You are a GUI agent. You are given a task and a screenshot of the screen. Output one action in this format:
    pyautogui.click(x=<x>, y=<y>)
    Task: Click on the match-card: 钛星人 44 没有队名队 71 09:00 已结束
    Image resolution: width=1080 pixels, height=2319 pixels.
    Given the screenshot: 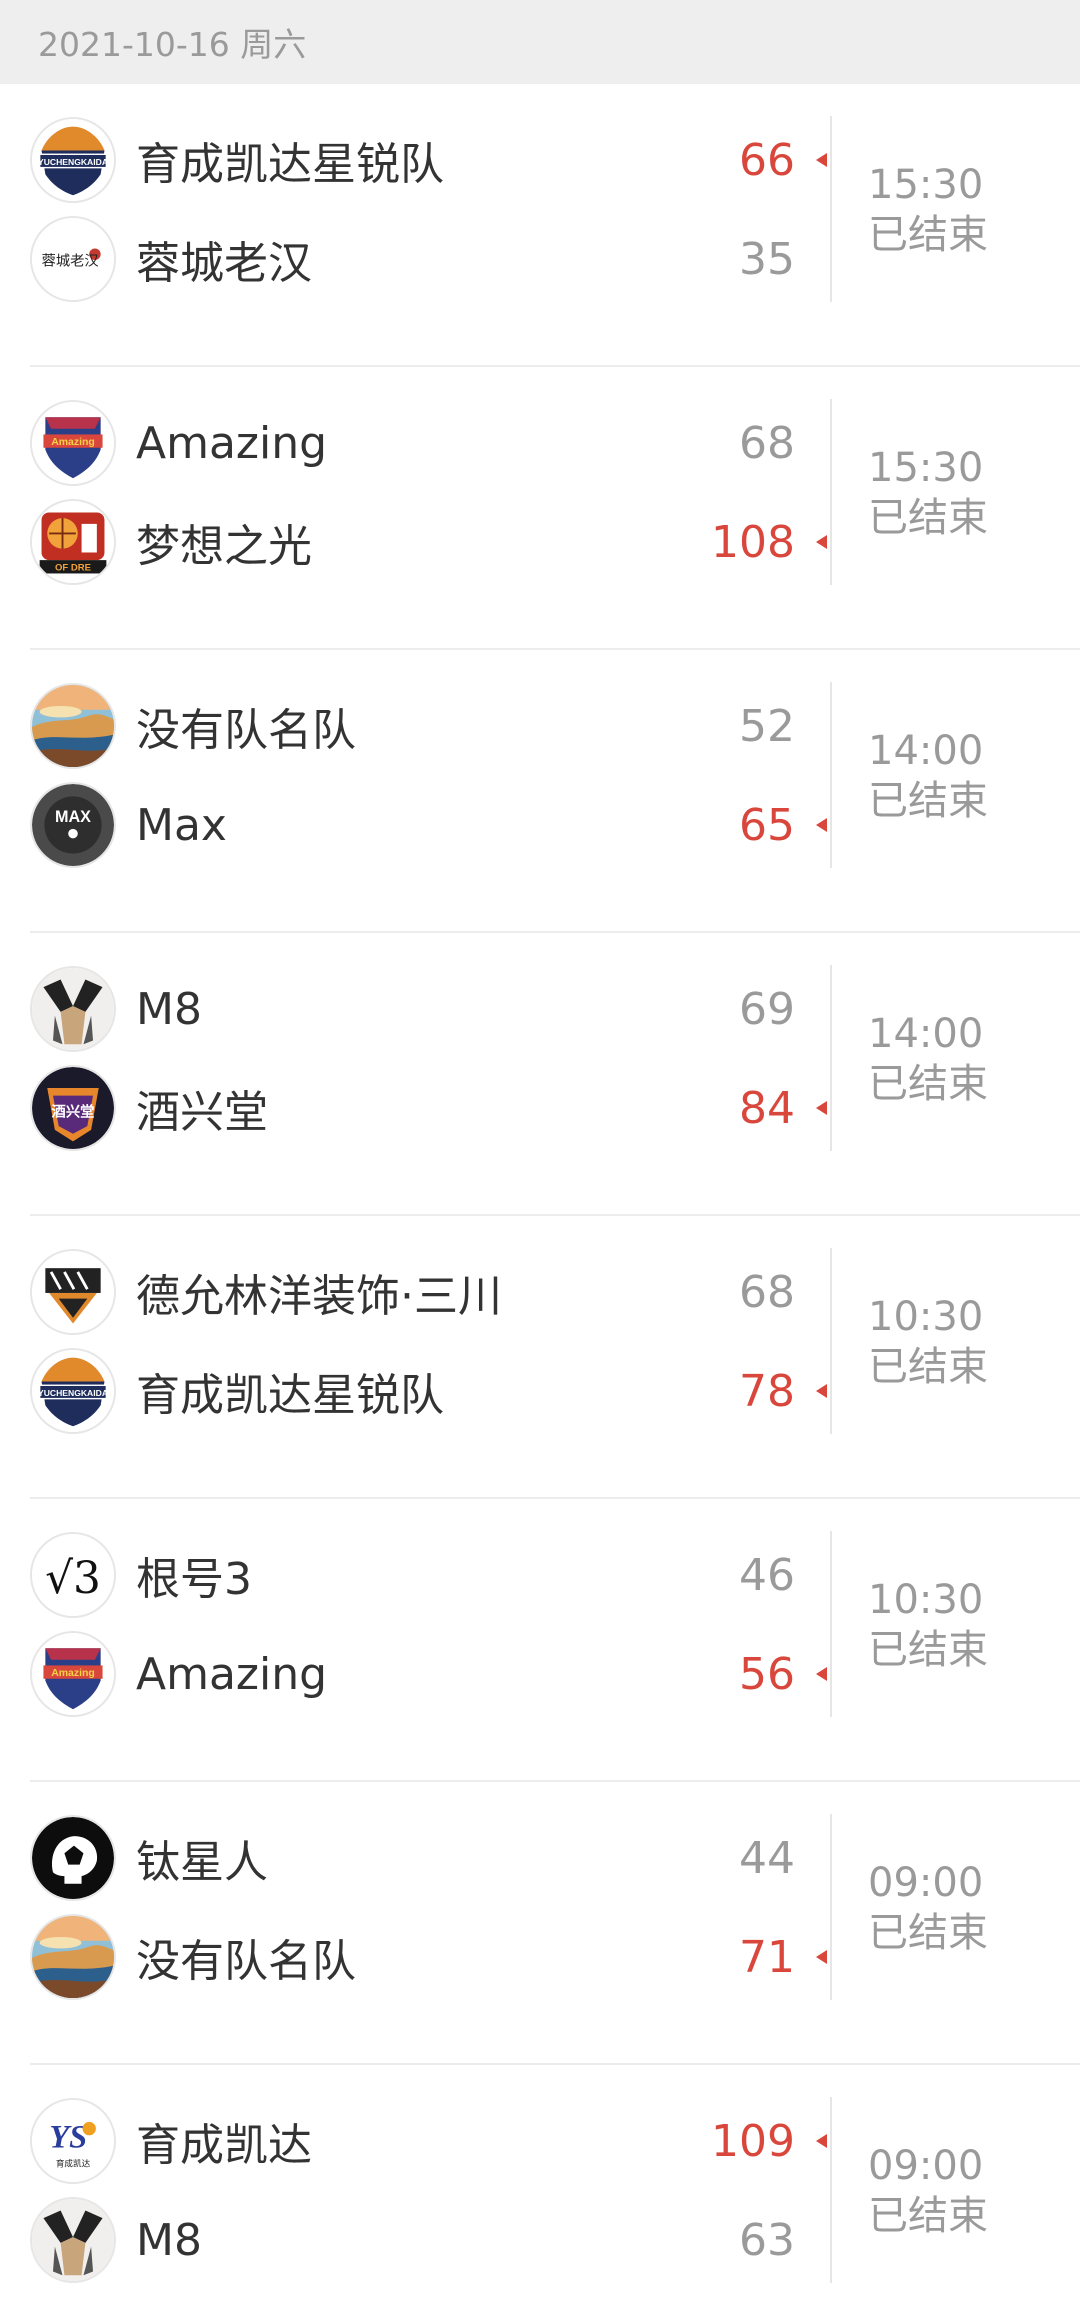 What is the action you would take?
    pyautogui.click(x=555, y=1923)
    